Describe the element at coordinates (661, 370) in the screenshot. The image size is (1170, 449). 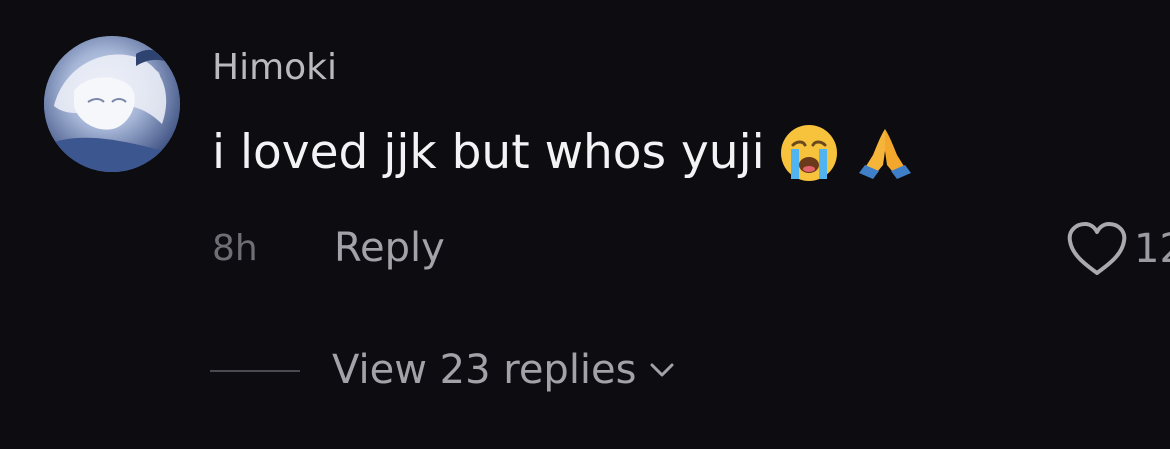
I see `chevron-down-icon` at that location.